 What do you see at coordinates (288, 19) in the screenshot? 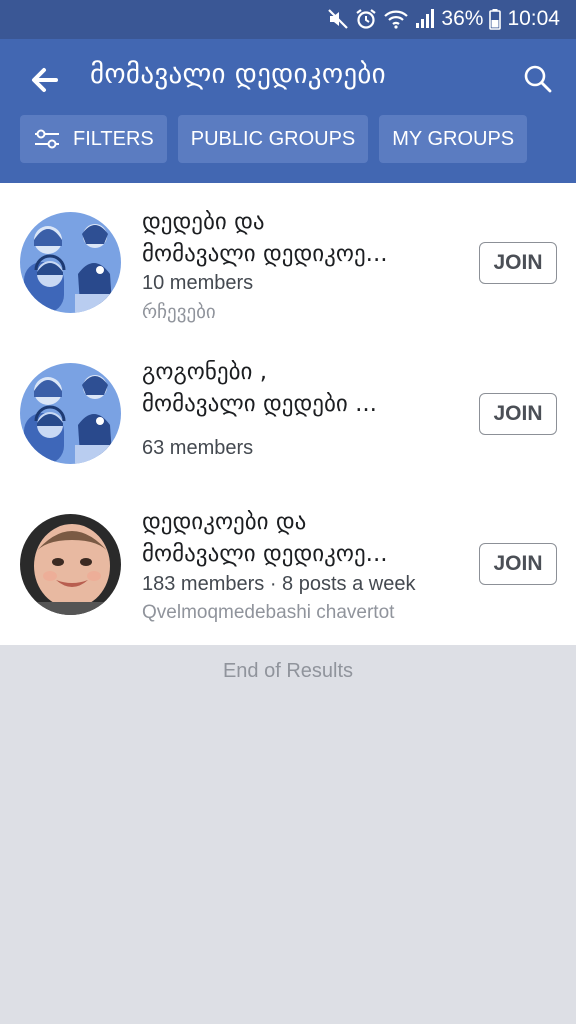
I see `status-bar: 36% 10:04` at bounding box center [288, 19].